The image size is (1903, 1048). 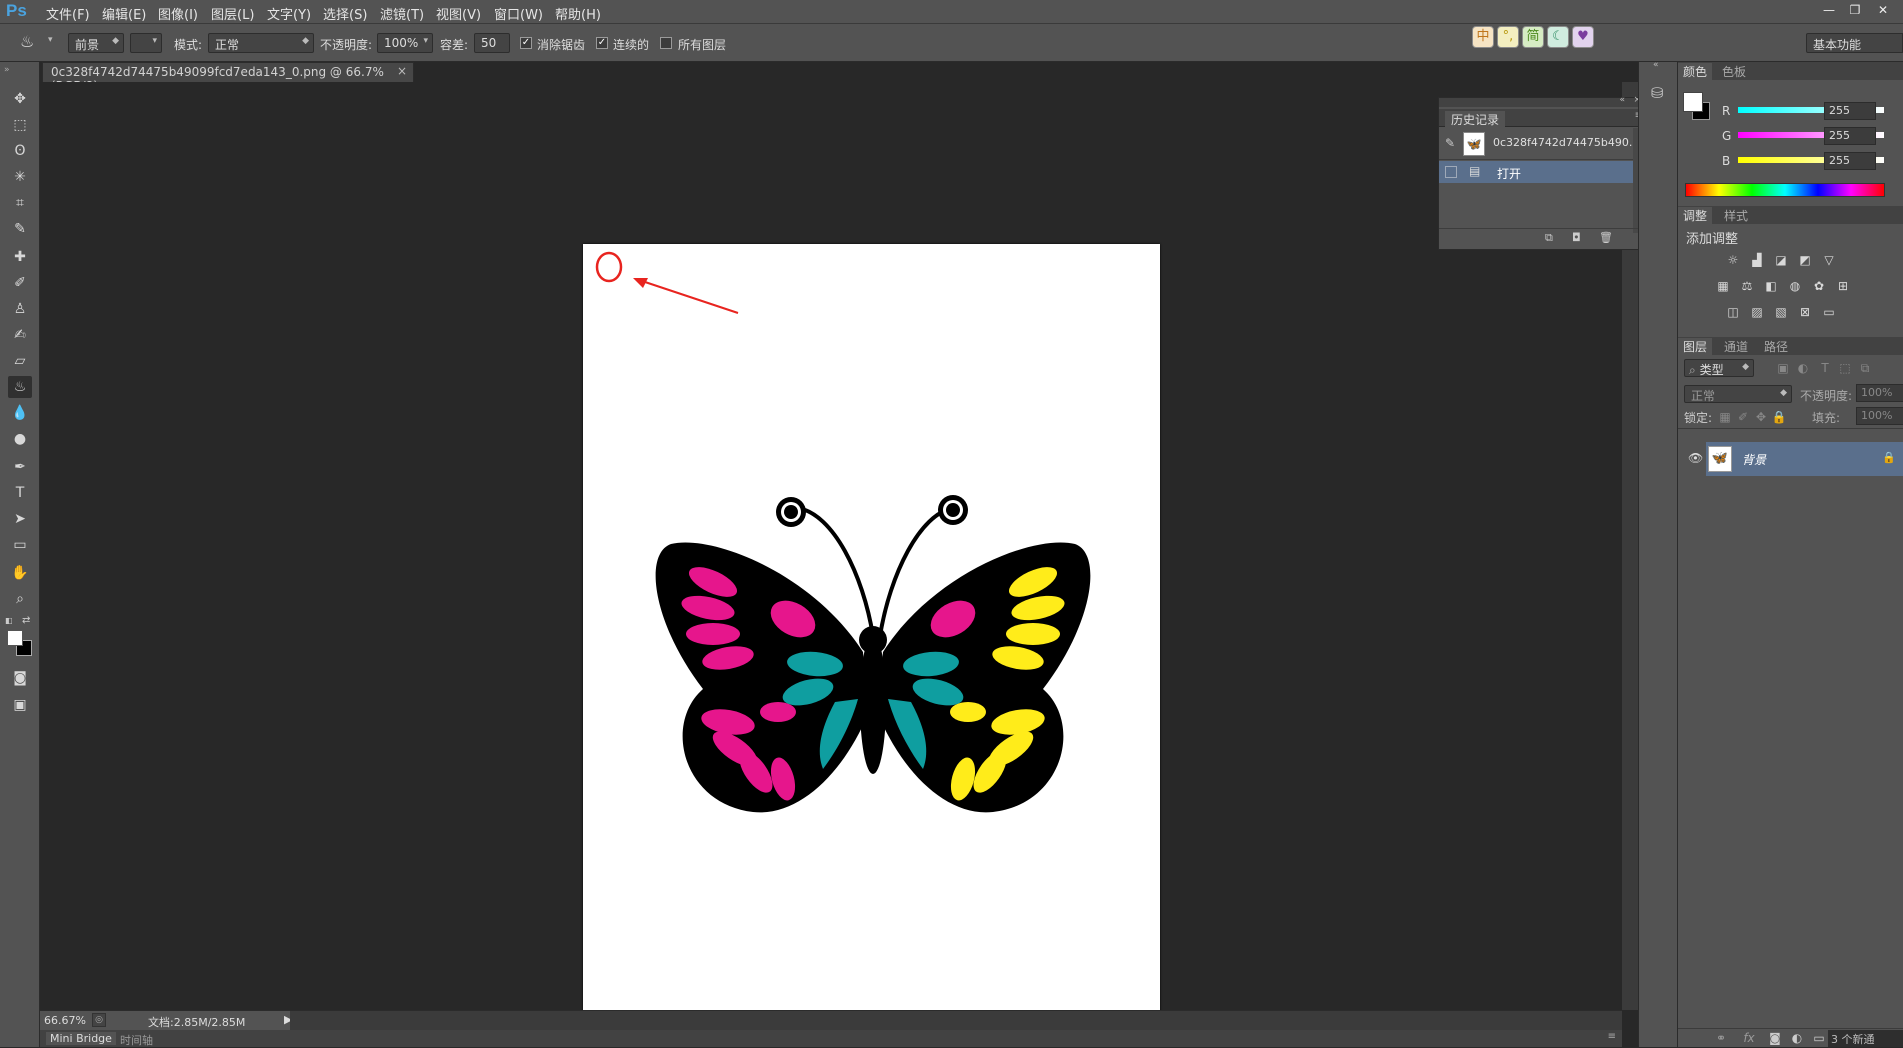 What do you see at coordinates (1819, 1038) in the screenshot?
I see `new-group-icon: ▭` at bounding box center [1819, 1038].